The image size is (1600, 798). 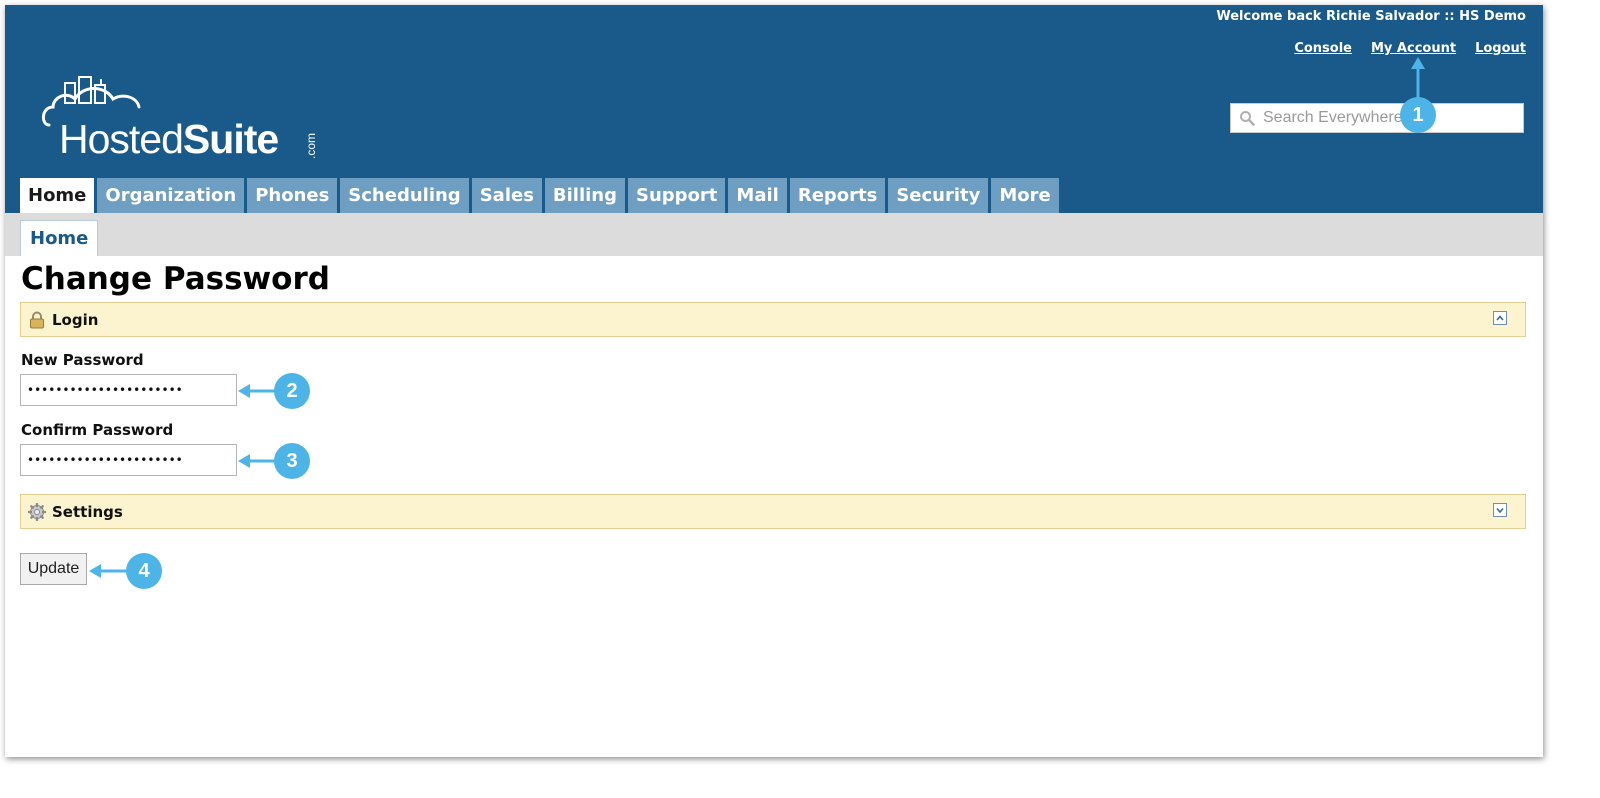 What do you see at coordinates (1383, 118) in the screenshot?
I see `search-input` at bounding box center [1383, 118].